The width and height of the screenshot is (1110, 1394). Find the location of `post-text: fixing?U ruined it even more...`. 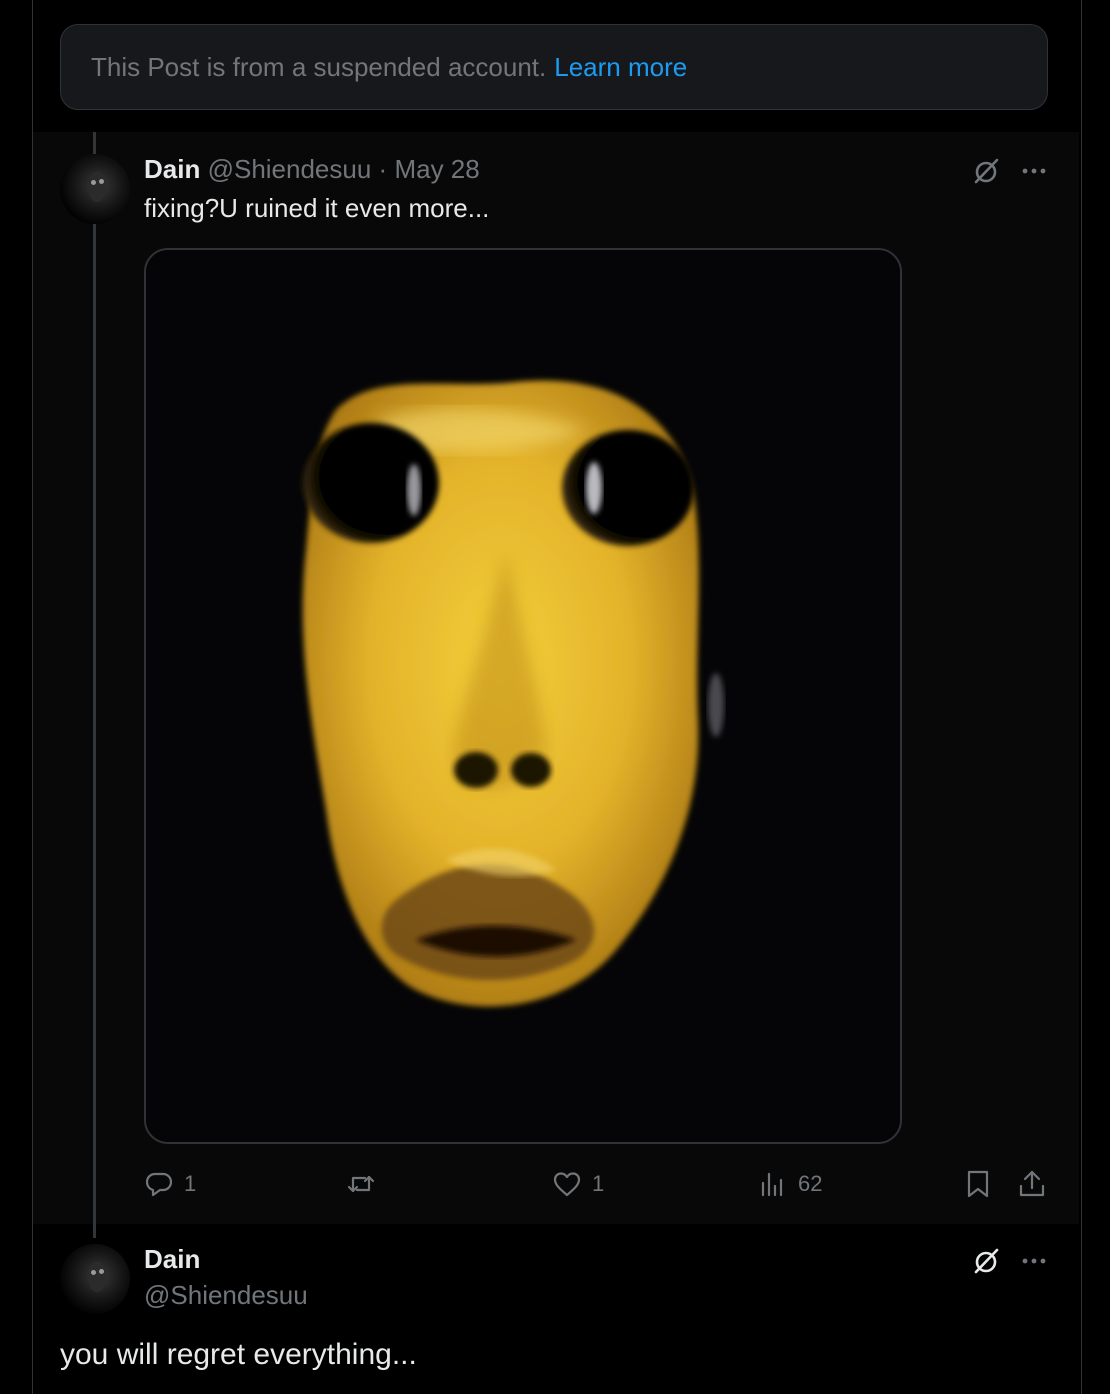

post-text: fixing?U ruined it even more... is located at coordinates (317, 208).